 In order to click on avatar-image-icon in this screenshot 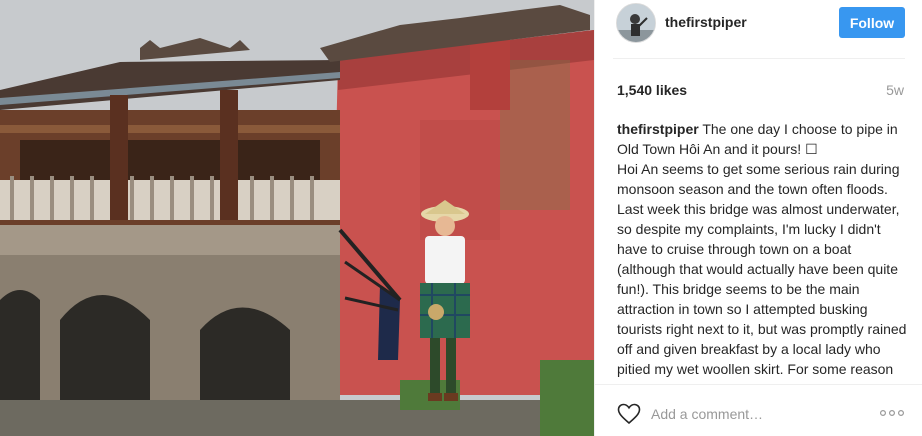, I will do `click(636, 23)`.